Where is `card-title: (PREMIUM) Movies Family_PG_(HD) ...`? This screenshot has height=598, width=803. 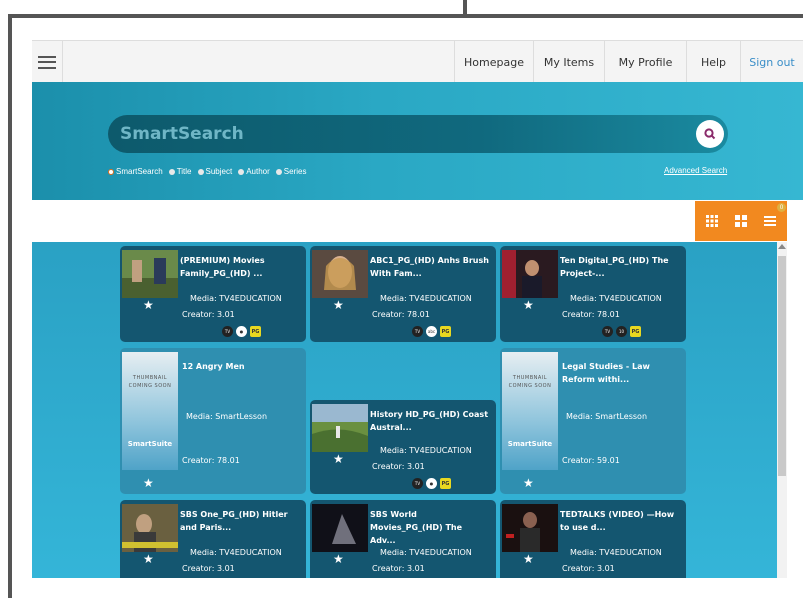 card-title: (PREMIUM) Movies Family_PG_(HD) ... is located at coordinates (240, 267).